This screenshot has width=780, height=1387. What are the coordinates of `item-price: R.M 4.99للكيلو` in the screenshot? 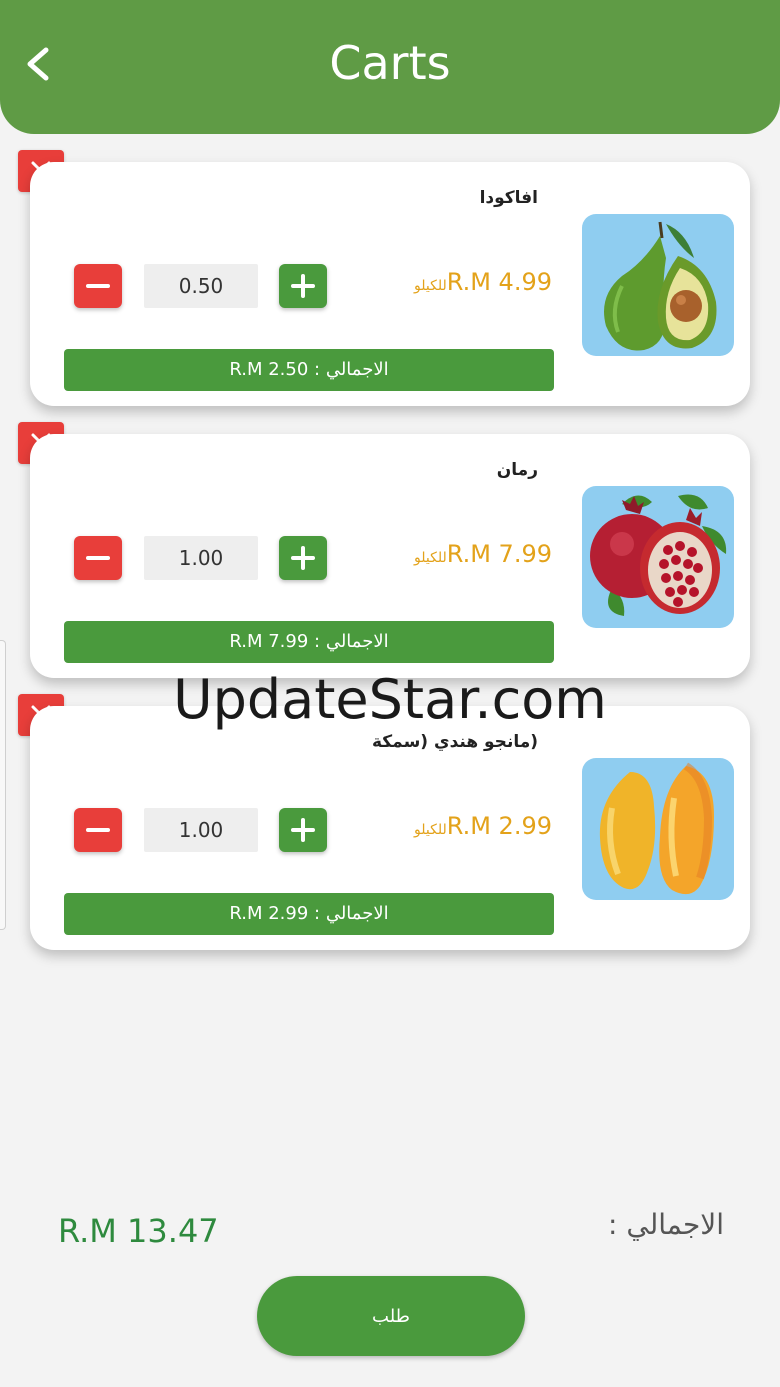 It's located at (483, 282).